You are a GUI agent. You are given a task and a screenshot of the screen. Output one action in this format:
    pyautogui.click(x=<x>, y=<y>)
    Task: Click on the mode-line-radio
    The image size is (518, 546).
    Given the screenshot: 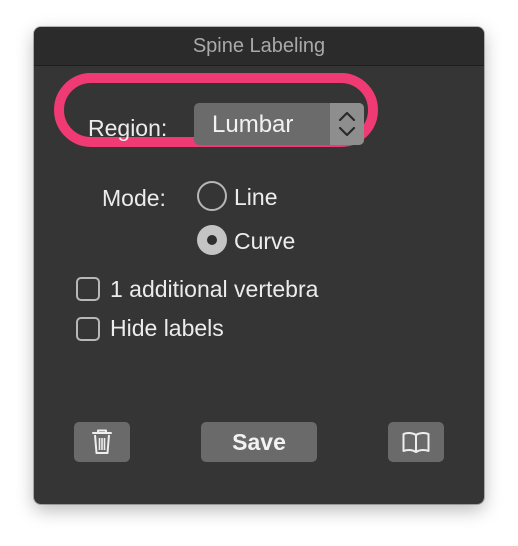 What is the action you would take?
    pyautogui.click(x=212, y=196)
    